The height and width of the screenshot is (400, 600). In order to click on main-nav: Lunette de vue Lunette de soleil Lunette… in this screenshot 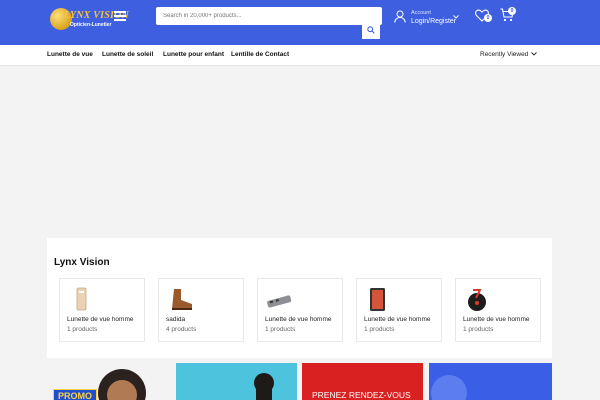, I will do `click(300, 55)`.